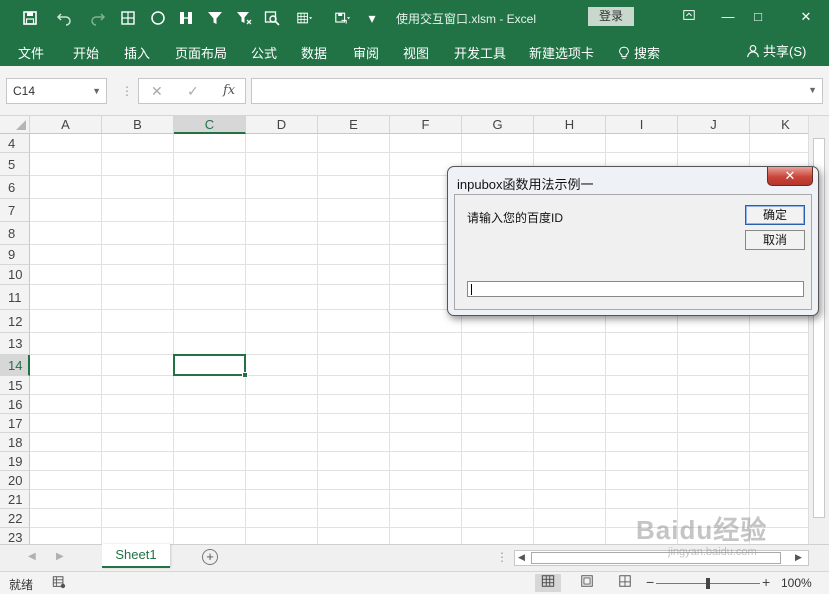 This screenshot has height=594, width=829. Describe the element at coordinates (245, 339) in the screenshot. I see `grid-column-line` at that location.